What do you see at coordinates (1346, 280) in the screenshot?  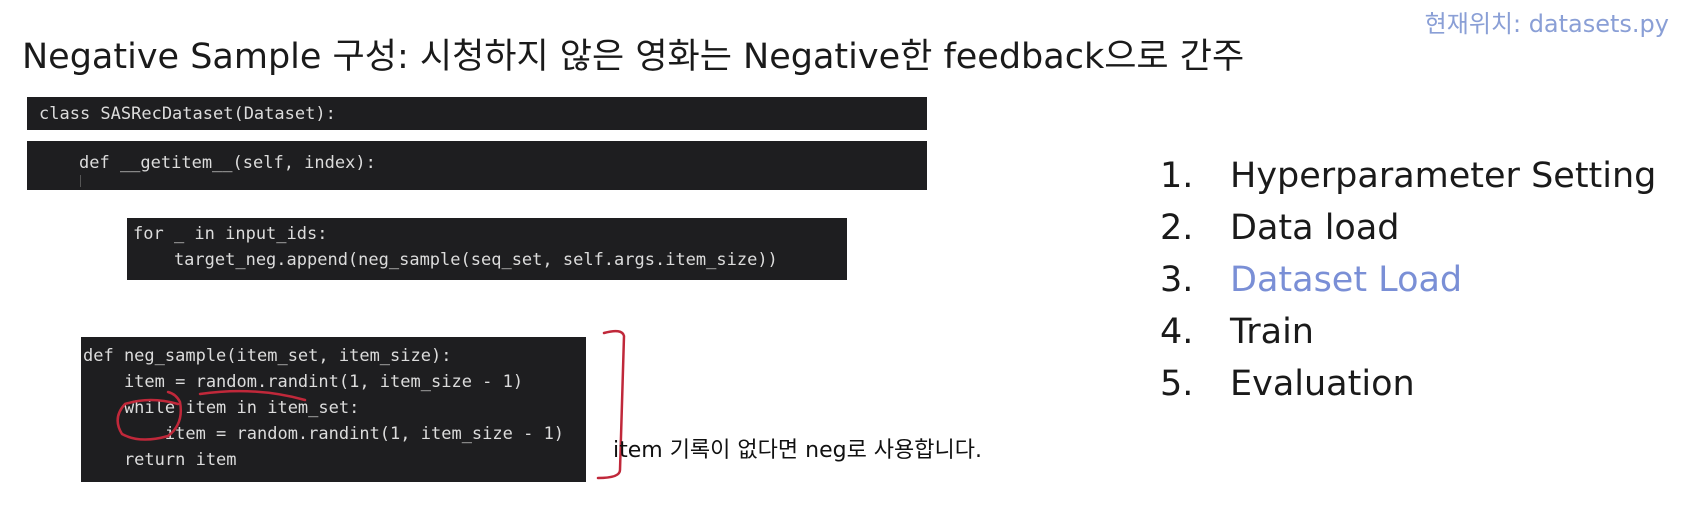 I see `step-label: Dataset Load` at bounding box center [1346, 280].